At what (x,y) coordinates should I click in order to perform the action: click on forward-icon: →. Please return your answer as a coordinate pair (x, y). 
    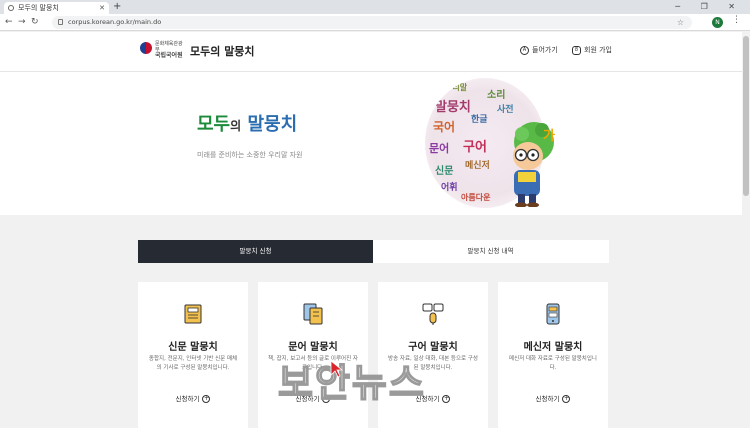
    Looking at the image, I should click on (22, 22).